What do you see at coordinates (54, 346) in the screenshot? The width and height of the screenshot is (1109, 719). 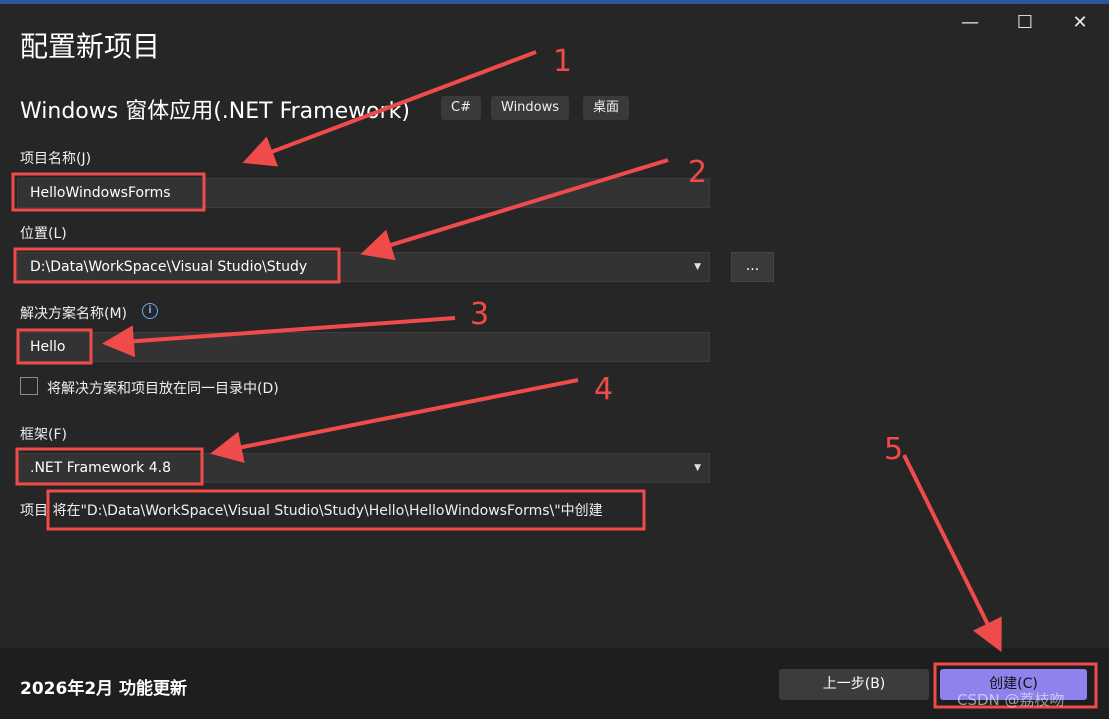 I see `highlight-box-solution-name` at bounding box center [54, 346].